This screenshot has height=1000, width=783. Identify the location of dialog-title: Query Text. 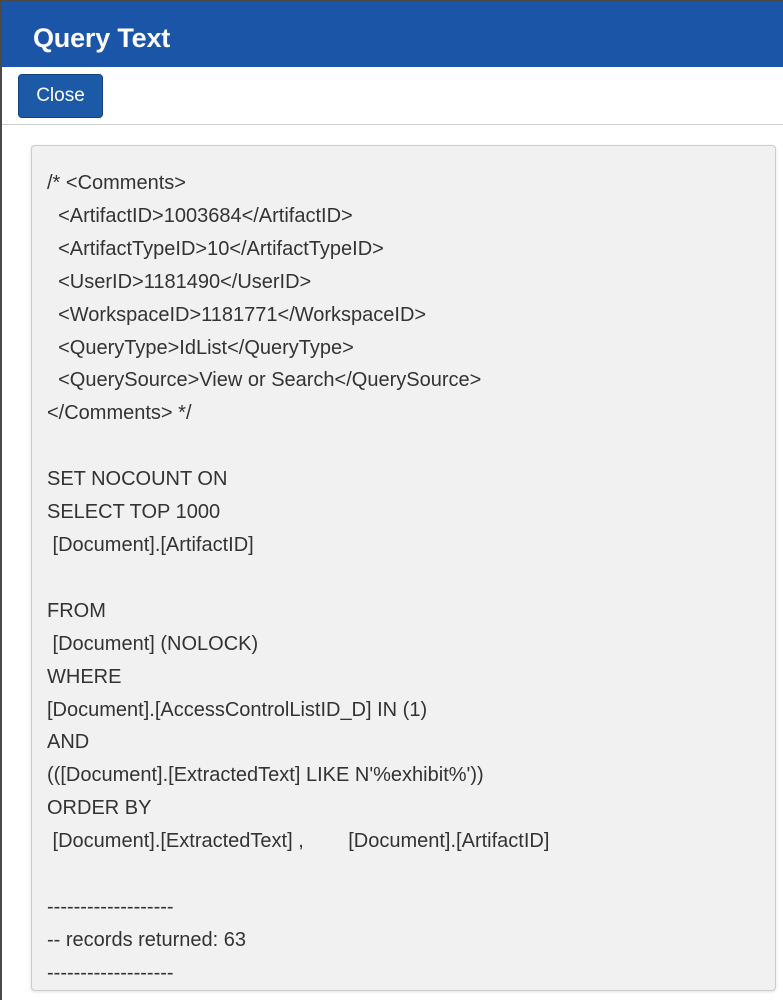
(102, 38).